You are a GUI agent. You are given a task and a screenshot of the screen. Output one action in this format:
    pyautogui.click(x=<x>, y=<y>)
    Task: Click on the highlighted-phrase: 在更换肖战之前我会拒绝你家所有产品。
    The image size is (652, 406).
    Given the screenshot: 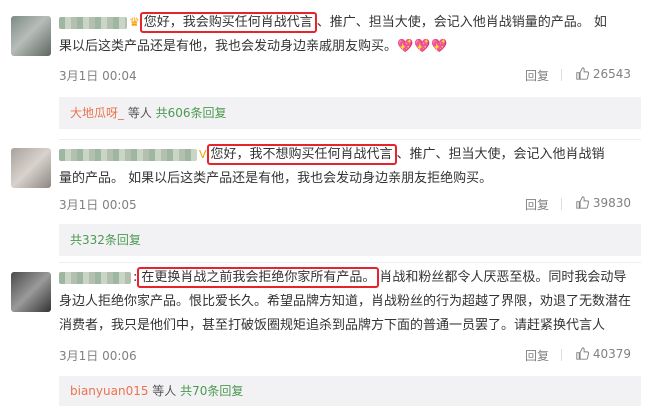 What is the action you would take?
    pyautogui.click(x=258, y=277)
    